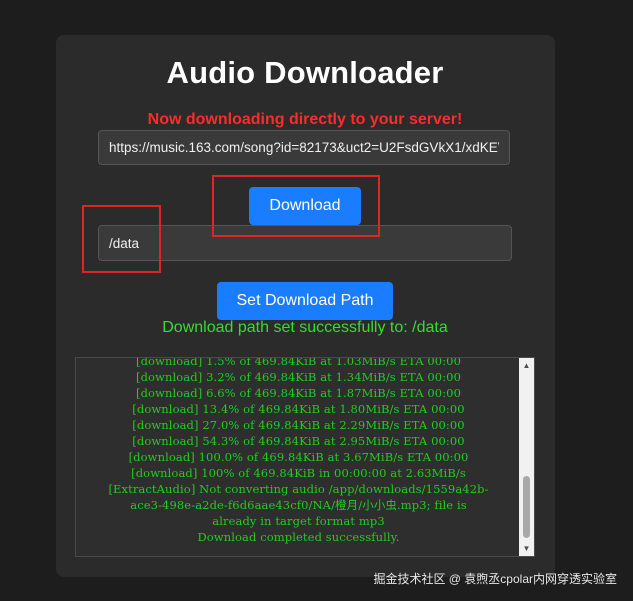  Describe the element at coordinates (305, 301) in the screenshot. I see `set-download-path-button: Set Download Path` at that location.